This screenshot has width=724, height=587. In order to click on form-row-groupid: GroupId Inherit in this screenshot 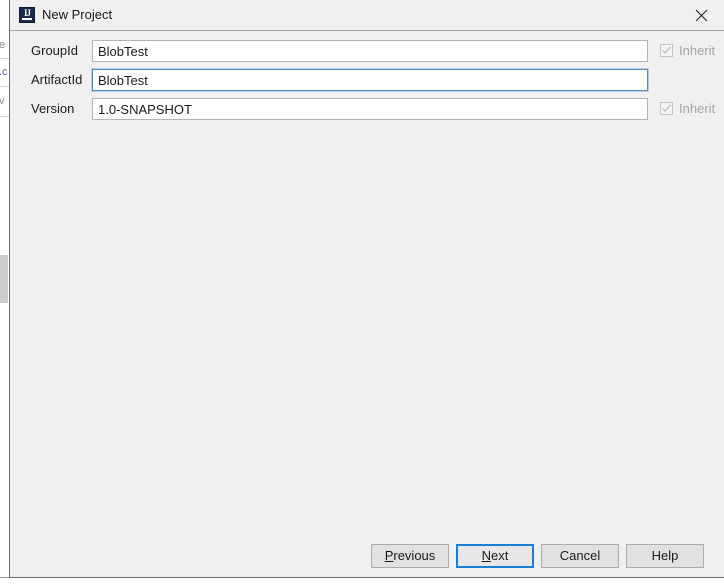, I will do `click(367, 51)`.